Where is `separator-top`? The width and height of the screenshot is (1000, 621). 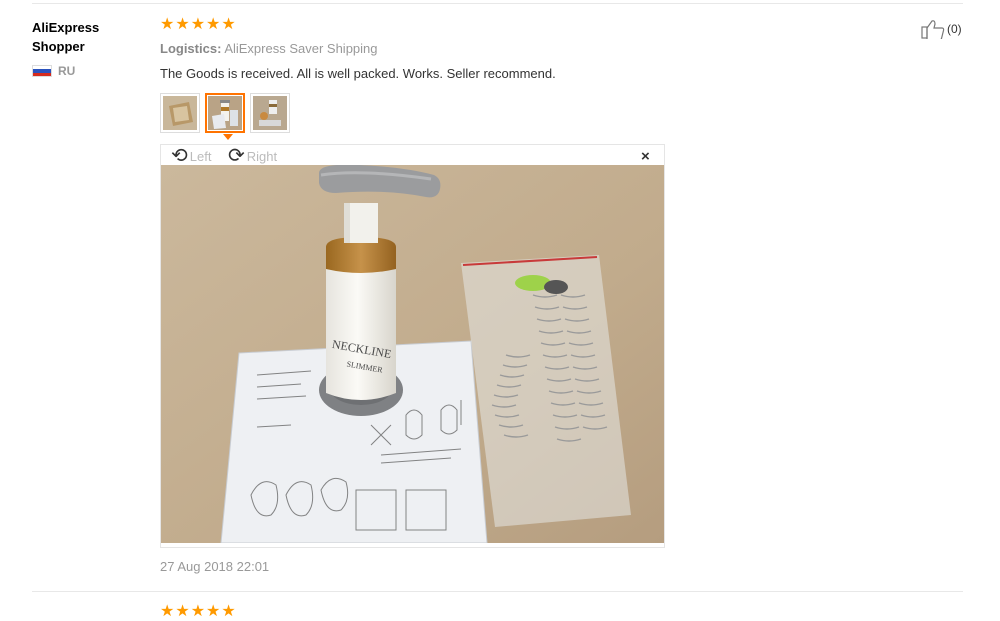
separator-top is located at coordinates (497, 3).